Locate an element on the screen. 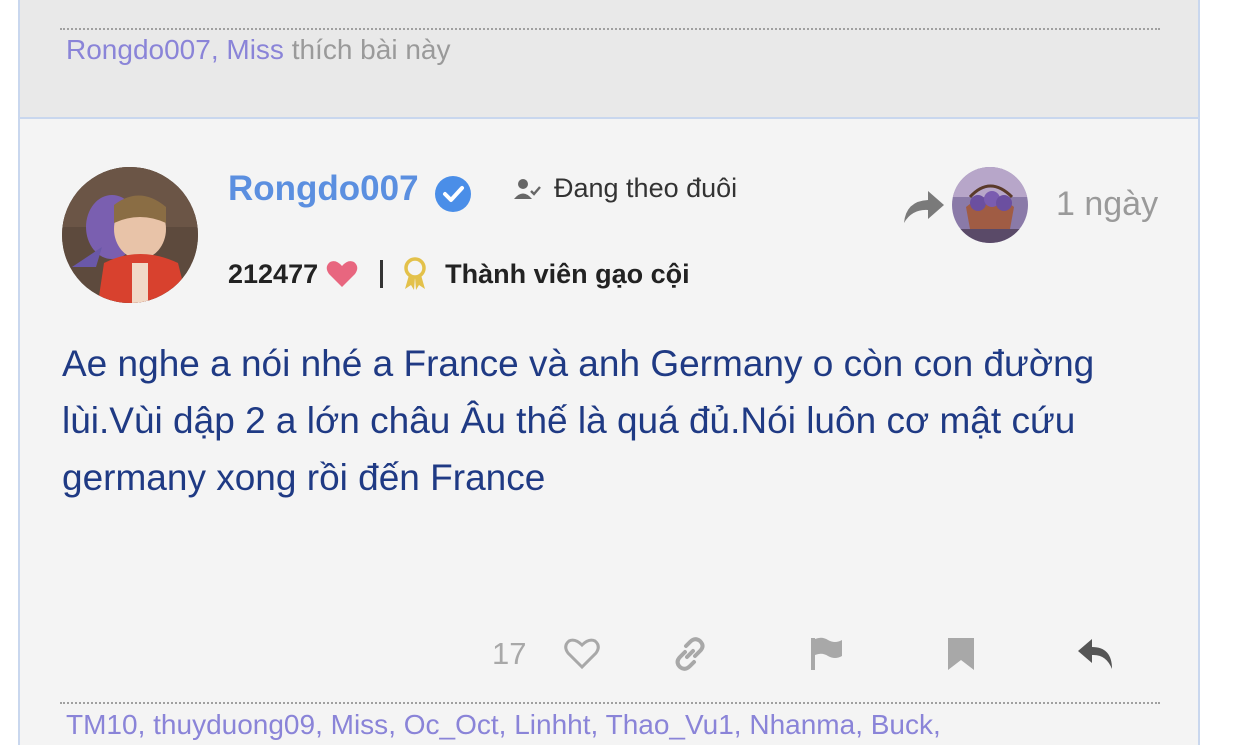 The image size is (1242, 745). flag-icon is located at coordinates (826, 653).